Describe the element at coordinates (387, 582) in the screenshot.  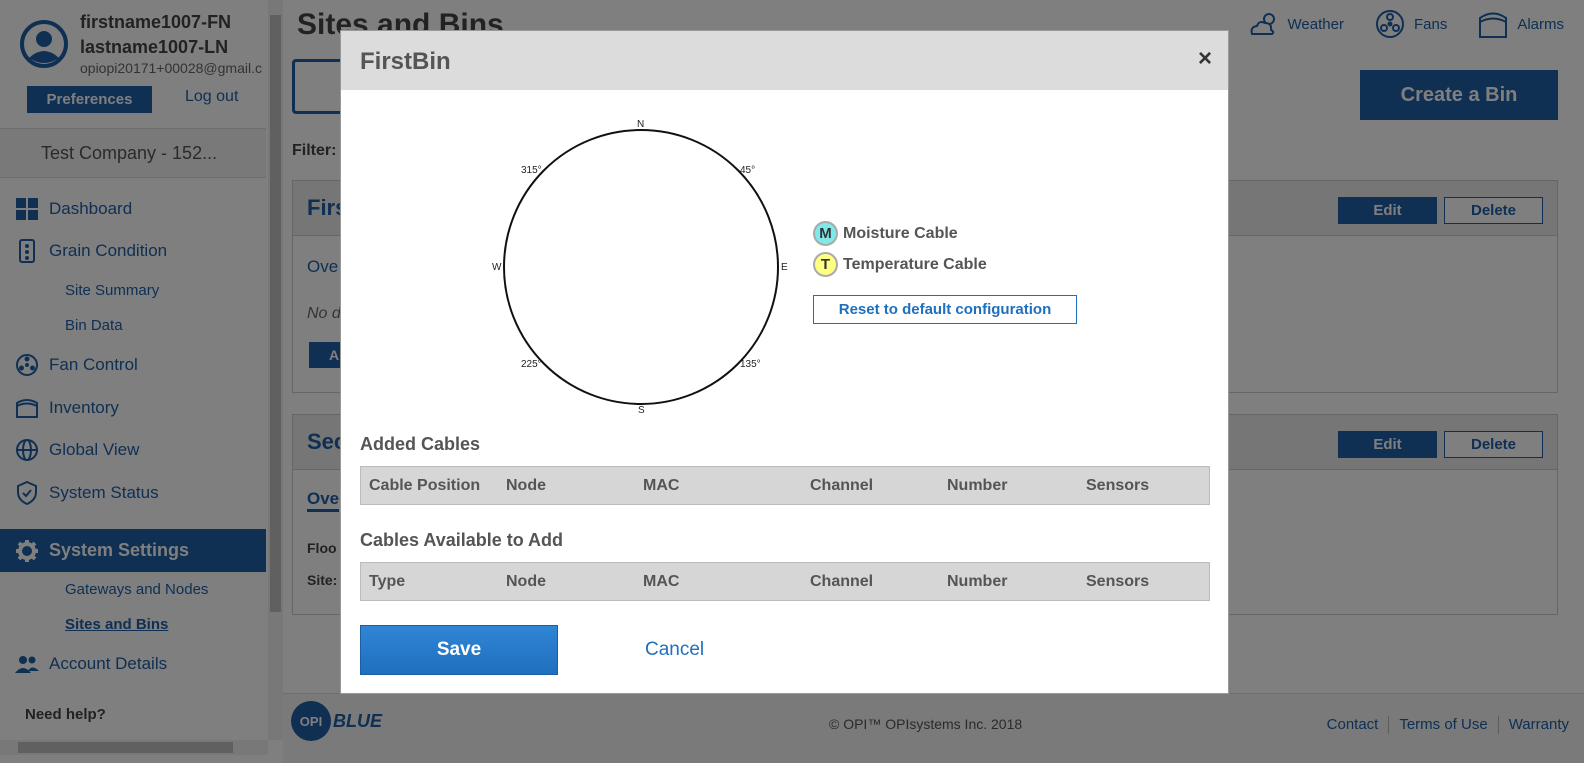
I see `column-header: Type` at that location.